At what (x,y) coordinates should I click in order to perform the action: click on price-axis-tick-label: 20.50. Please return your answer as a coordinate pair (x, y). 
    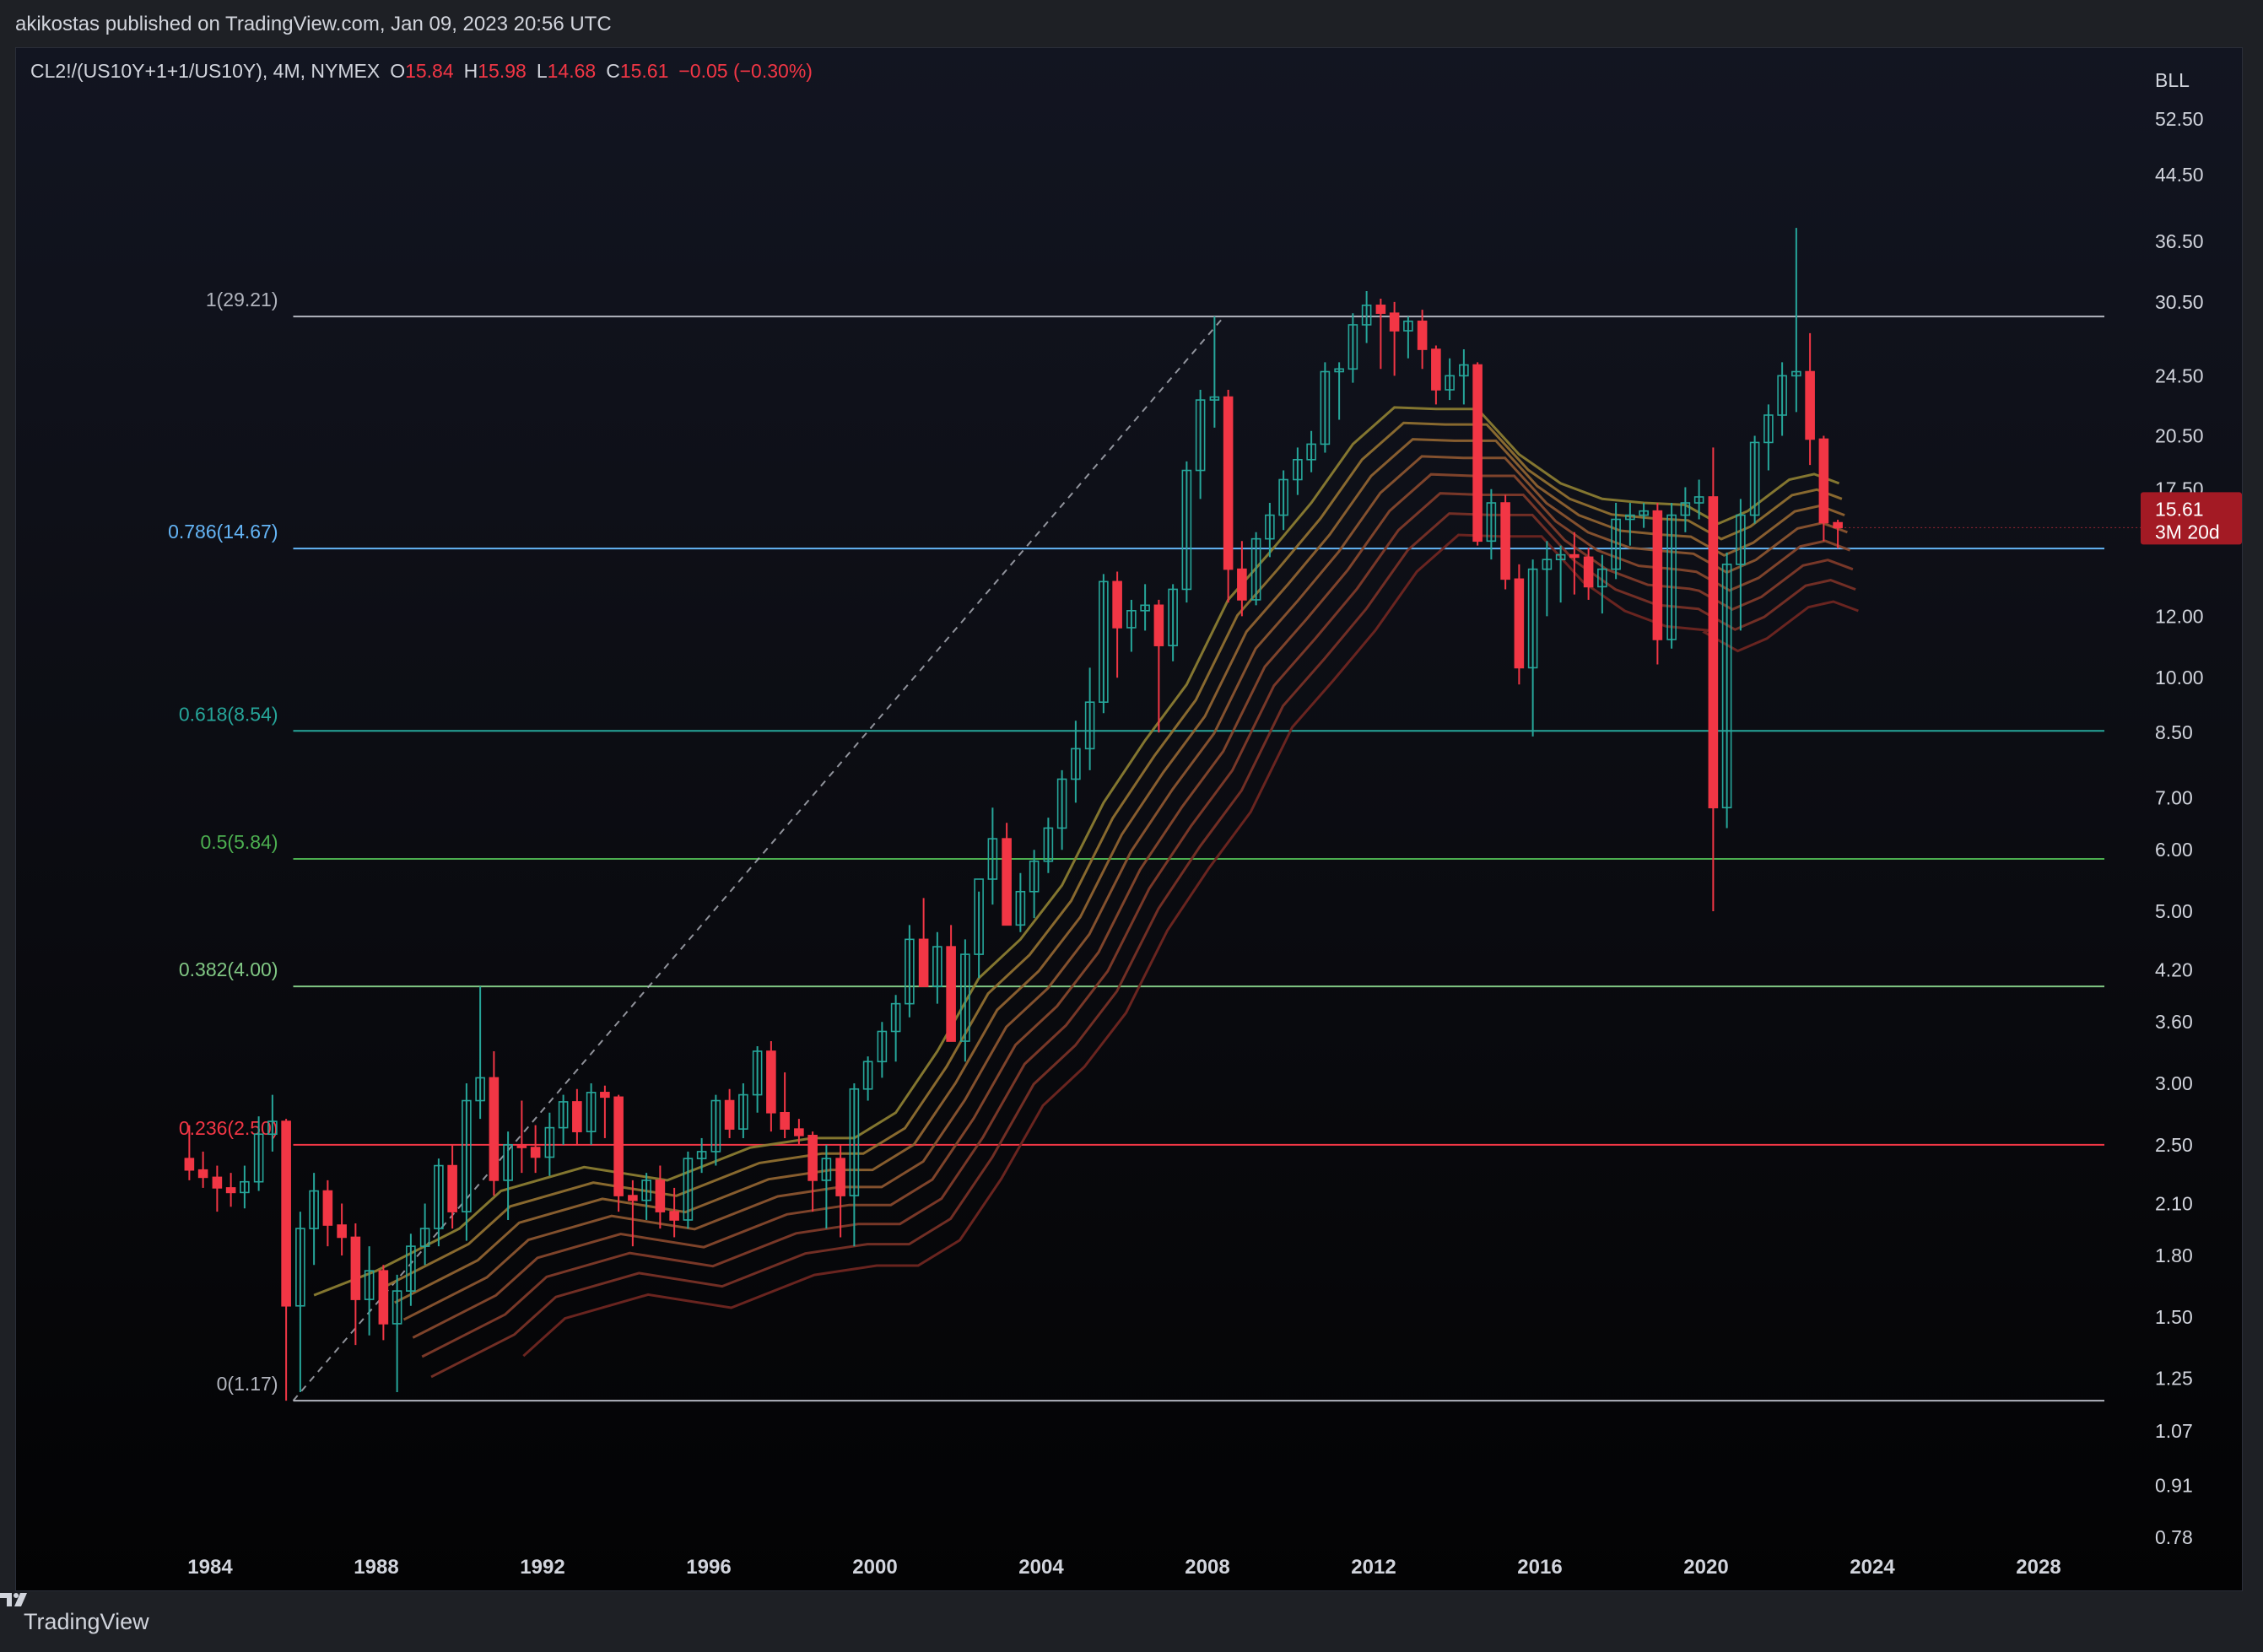
    Looking at the image, I should click on (2179, 436).